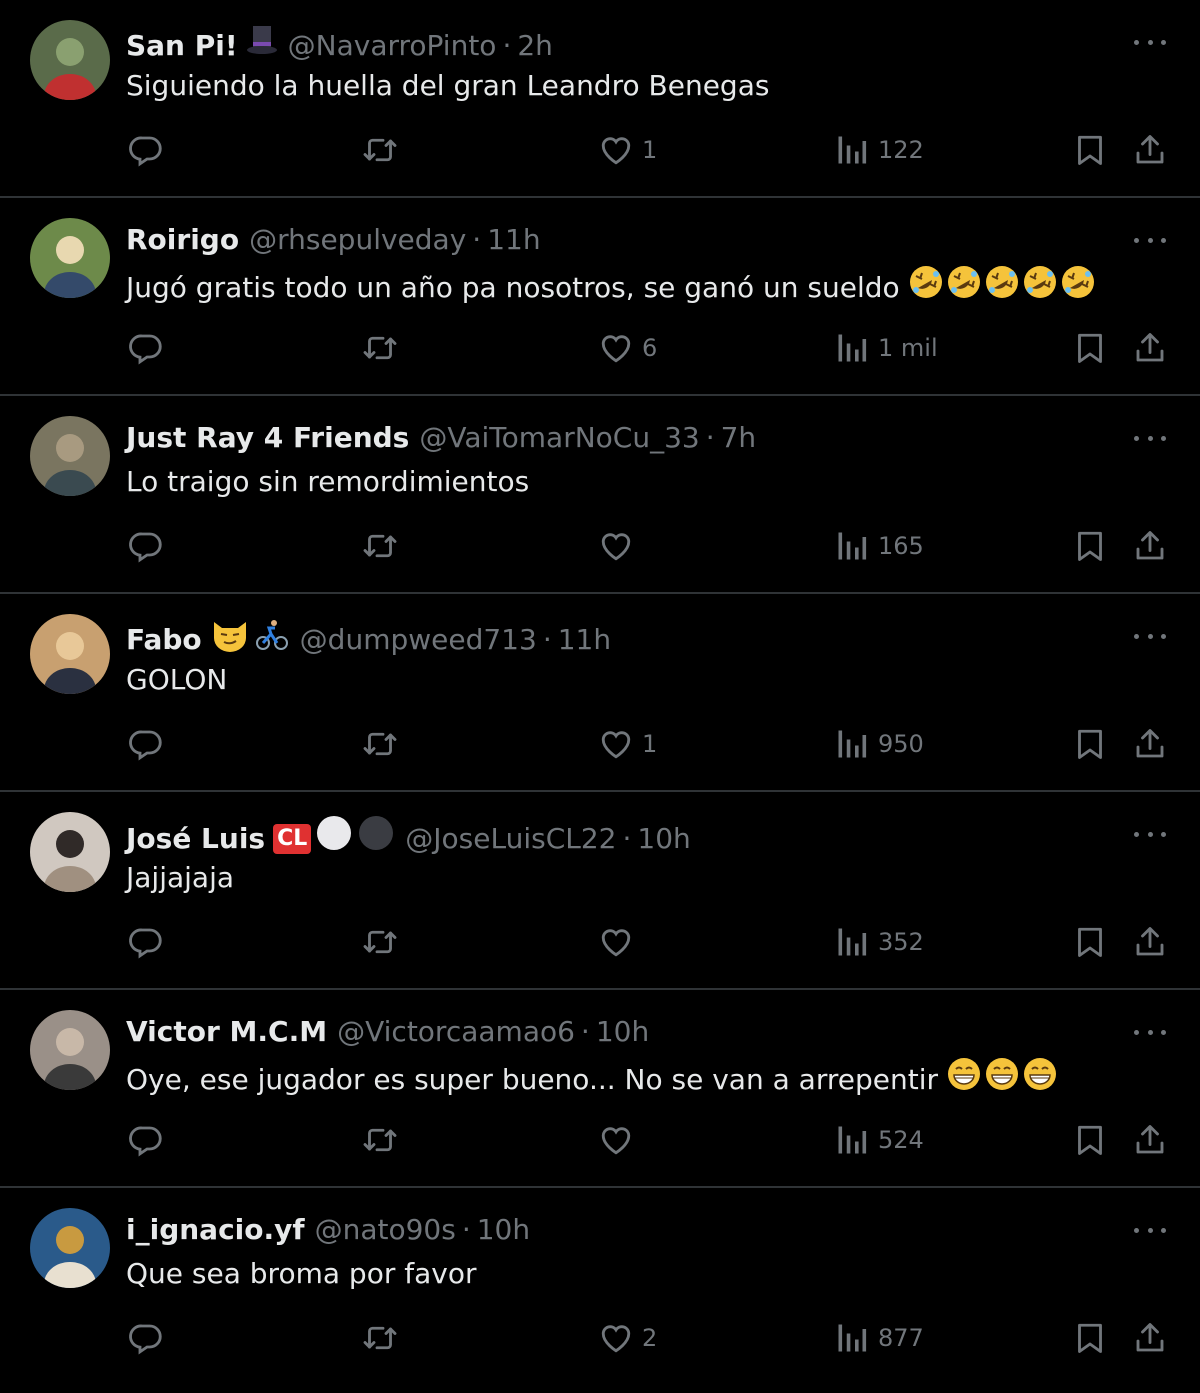 The height and width of the screenshot is (1393, 1200). I want to click on user-handle: @dumpweed713, so click(418, 640).